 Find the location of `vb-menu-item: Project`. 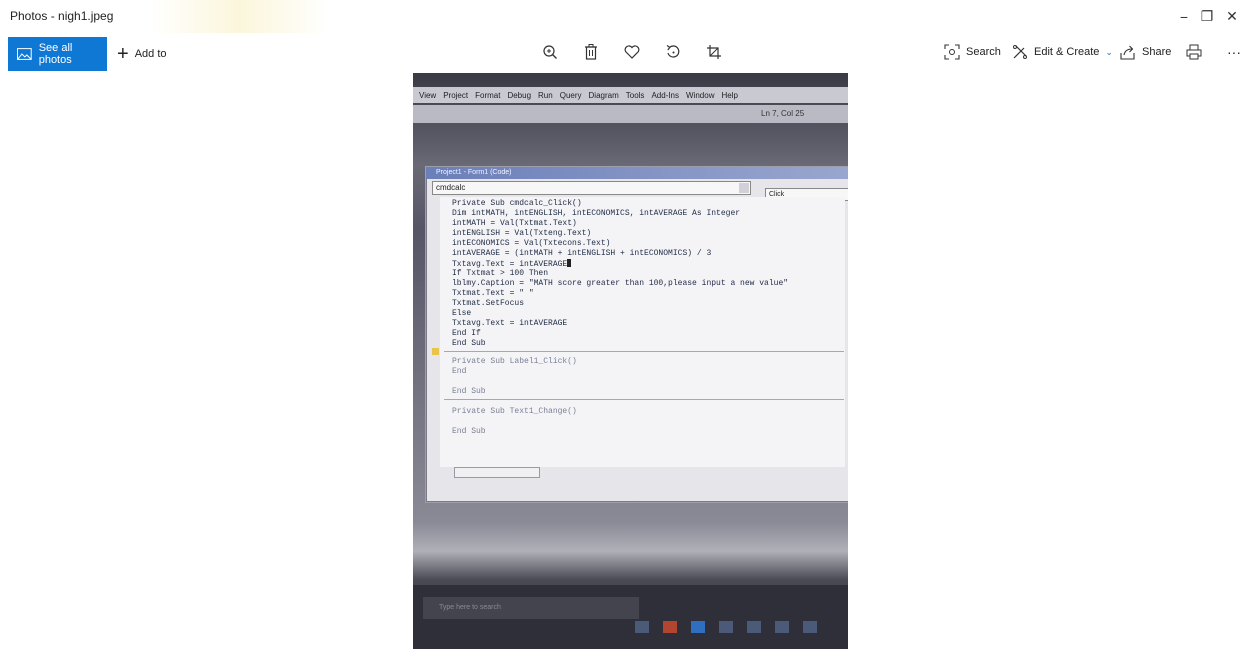

vb-menu-item: Project is located at coordinates (456, 95).